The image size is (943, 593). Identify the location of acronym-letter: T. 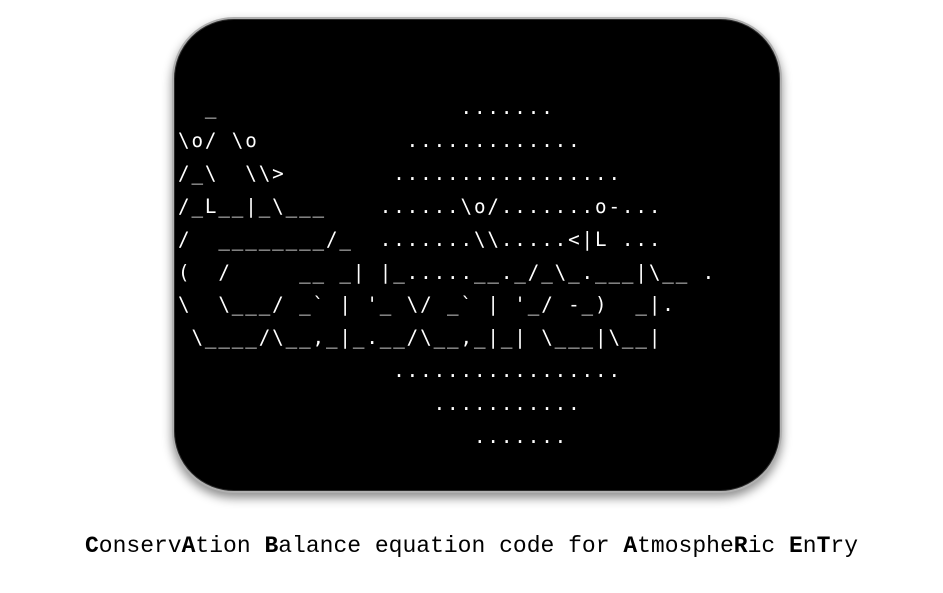
(823, 546).